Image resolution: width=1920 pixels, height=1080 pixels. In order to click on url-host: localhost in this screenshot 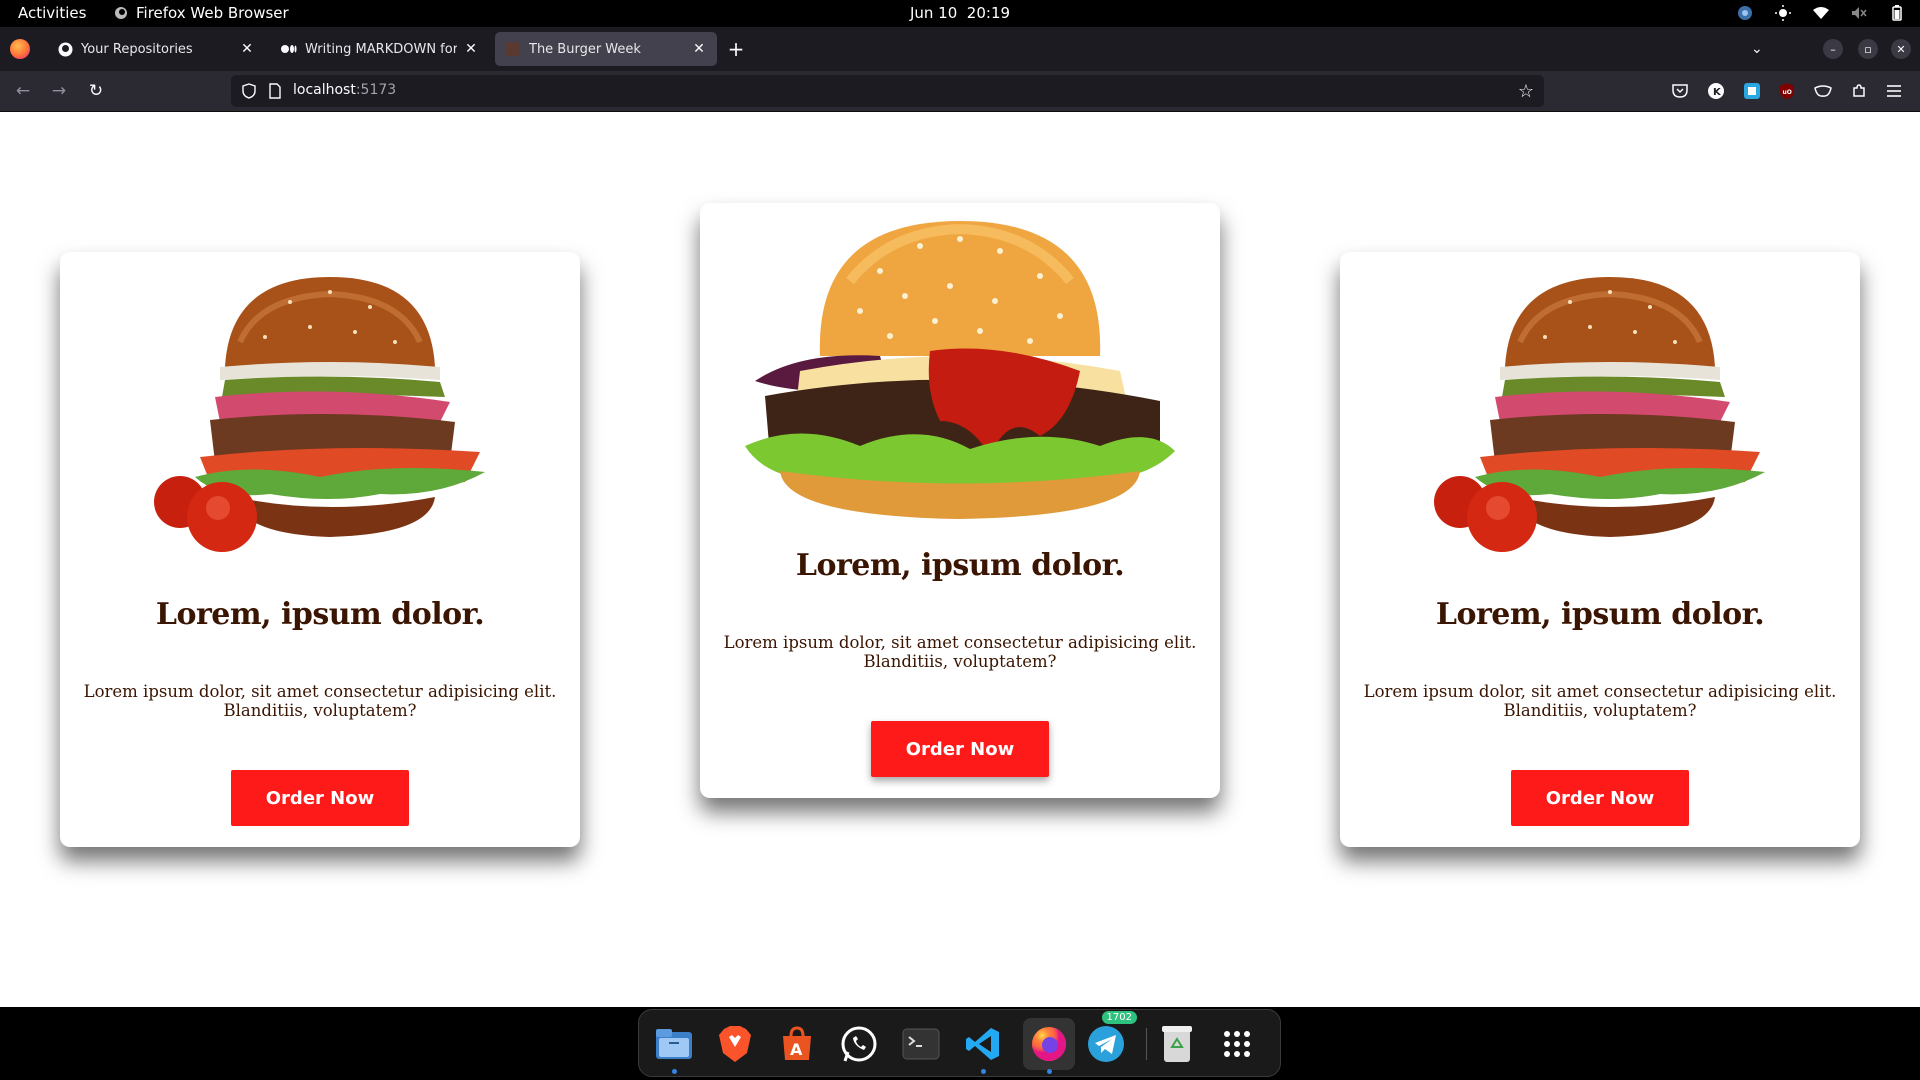, I will do `click(324, 90)`.